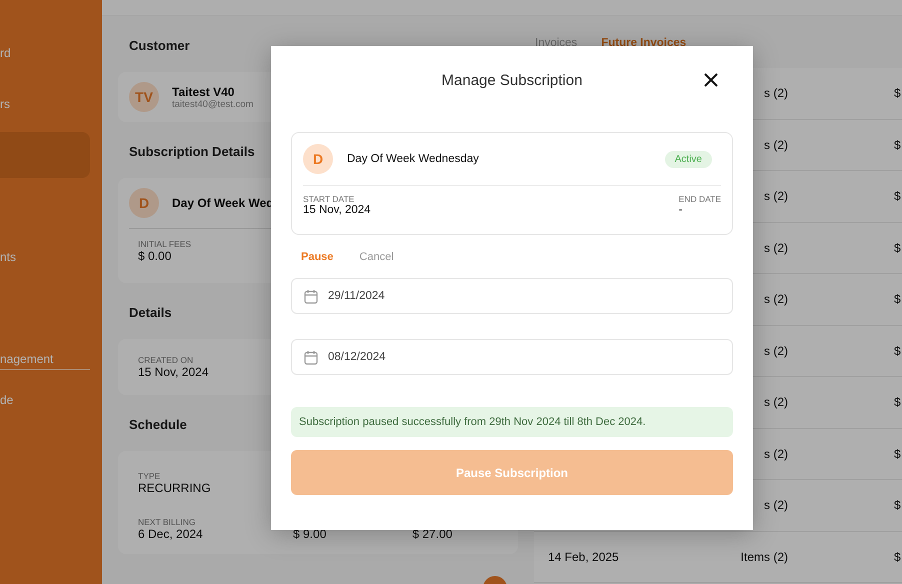 Image resolution: width=902 pixels, height=584 pixels. What do you see at coordinates (213, 104) in the screenshot?
I see `customer-email: taitest40@test.com` at bounding box center [213, 104].